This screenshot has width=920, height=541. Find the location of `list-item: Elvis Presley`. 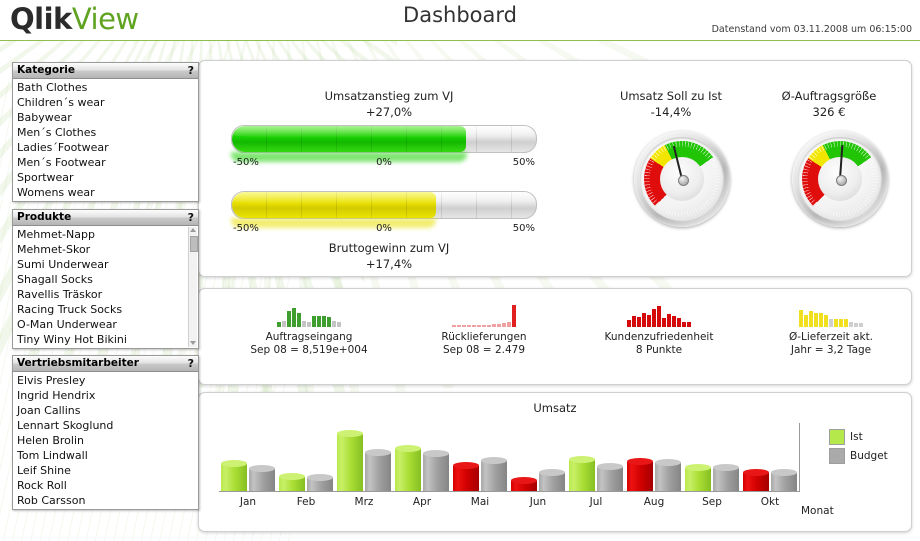

list-item: Elvis Presley is located at coordinates (105, 380).